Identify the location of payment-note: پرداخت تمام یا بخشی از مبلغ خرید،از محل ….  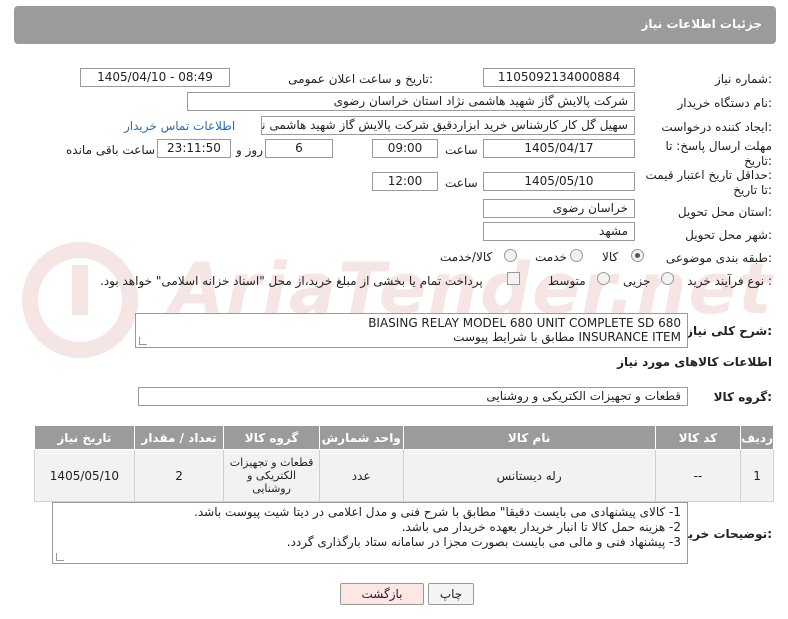
(291, 281).